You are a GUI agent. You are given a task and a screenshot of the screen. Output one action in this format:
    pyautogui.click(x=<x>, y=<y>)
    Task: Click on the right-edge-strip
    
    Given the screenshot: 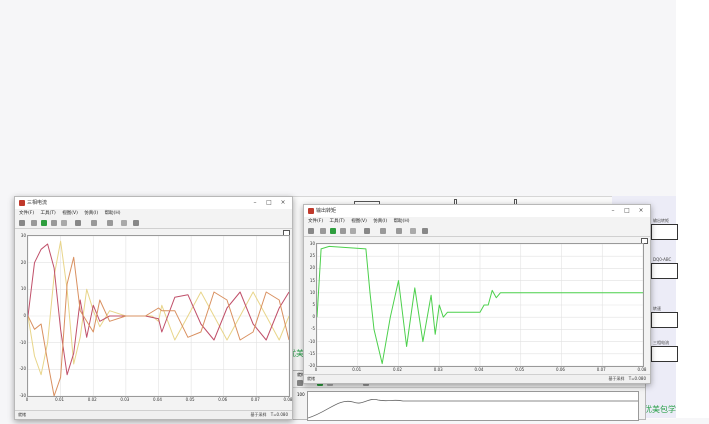 What is the action you would take?
    pyautogui.click(x=692, y=209)
    